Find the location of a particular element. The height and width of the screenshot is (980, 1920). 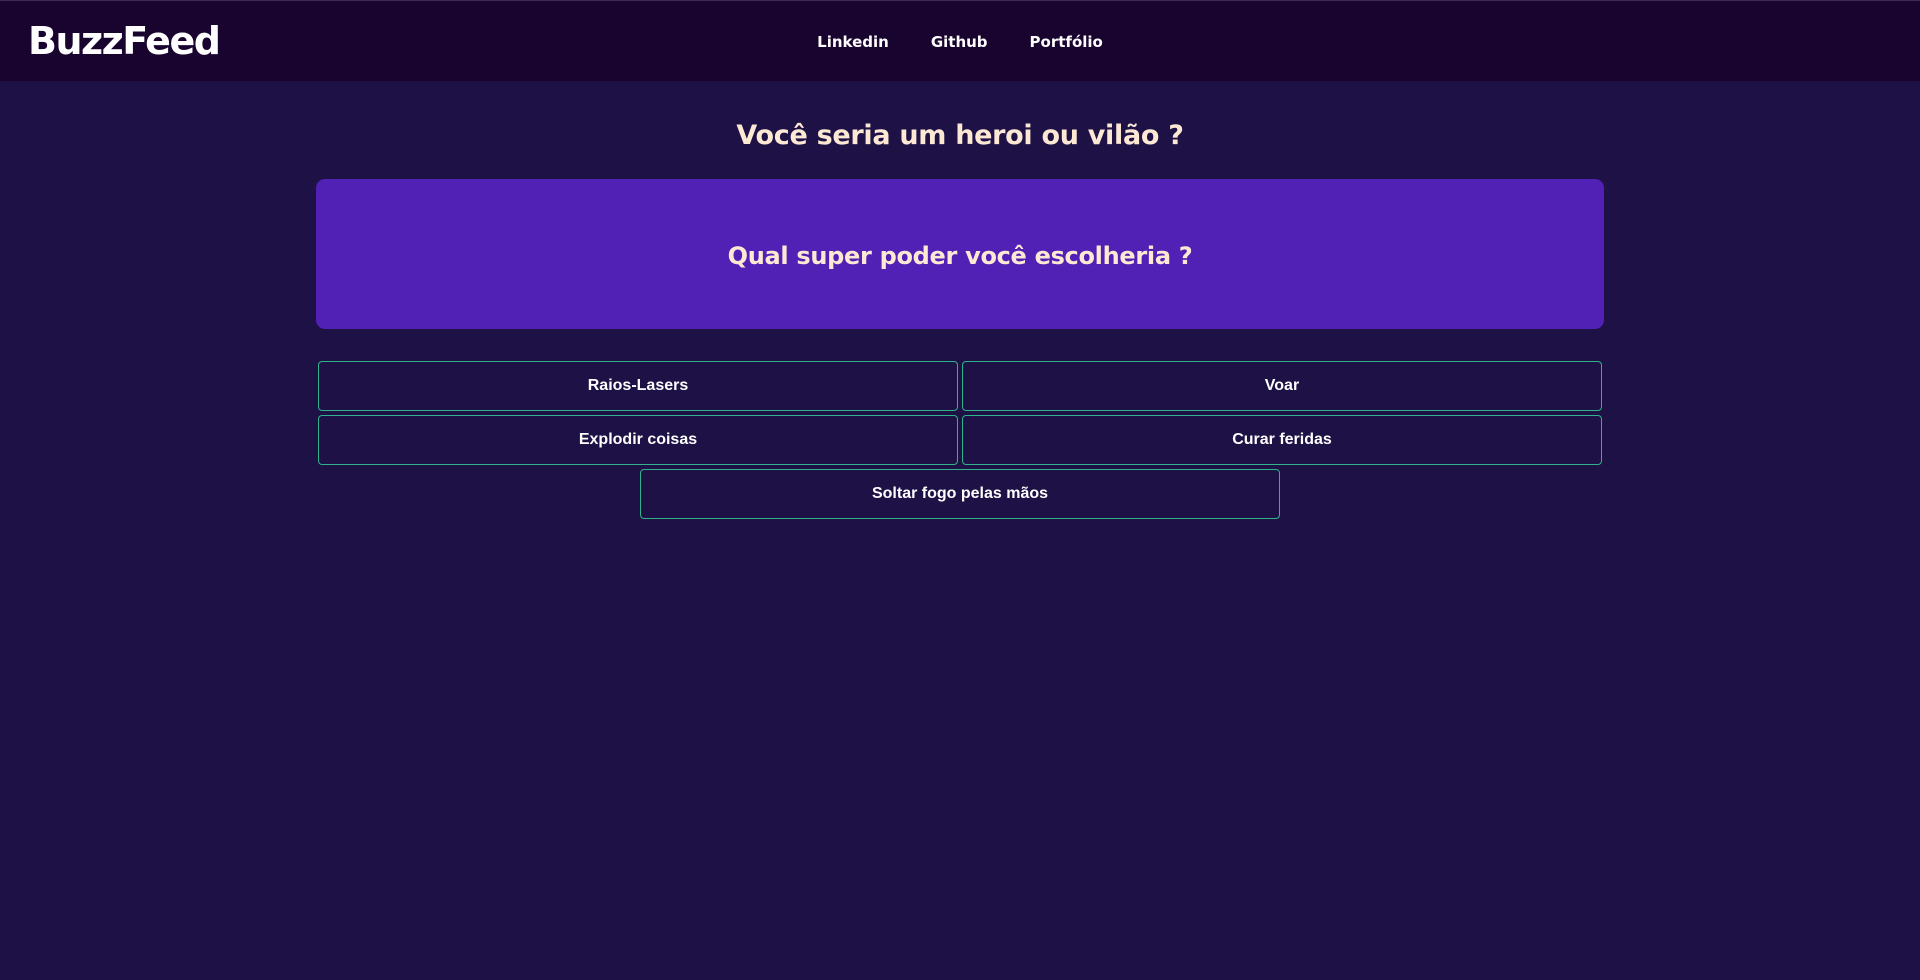

main-nav: Linkedin Github Portfólio is located at coordinates (960, 41).